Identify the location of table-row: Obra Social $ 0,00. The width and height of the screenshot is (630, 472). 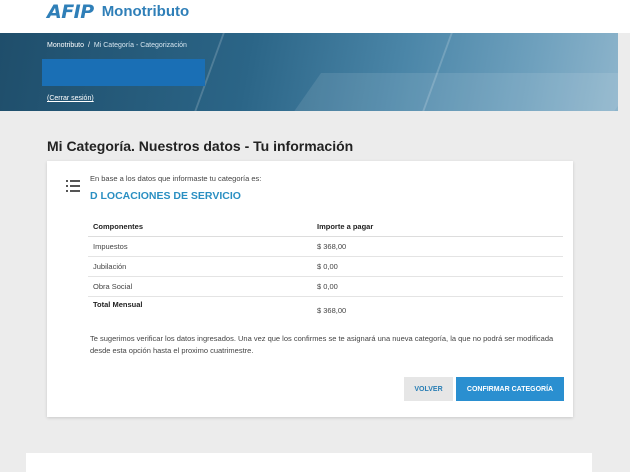
(325, 286).